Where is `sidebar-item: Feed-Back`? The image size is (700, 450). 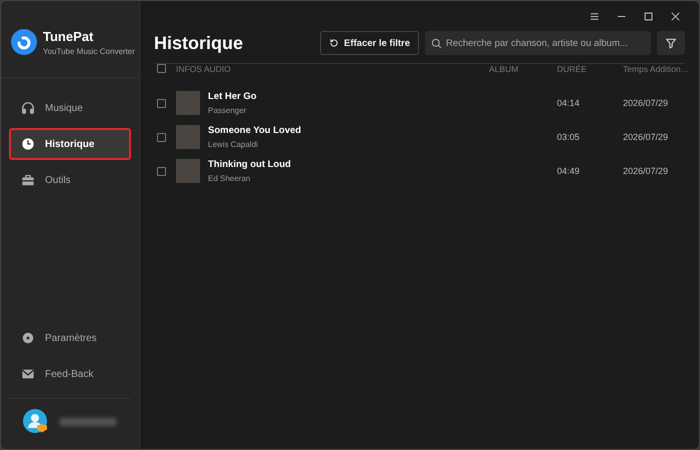
sidebar-item: Feed-Back is located at coordinates (70, 374).